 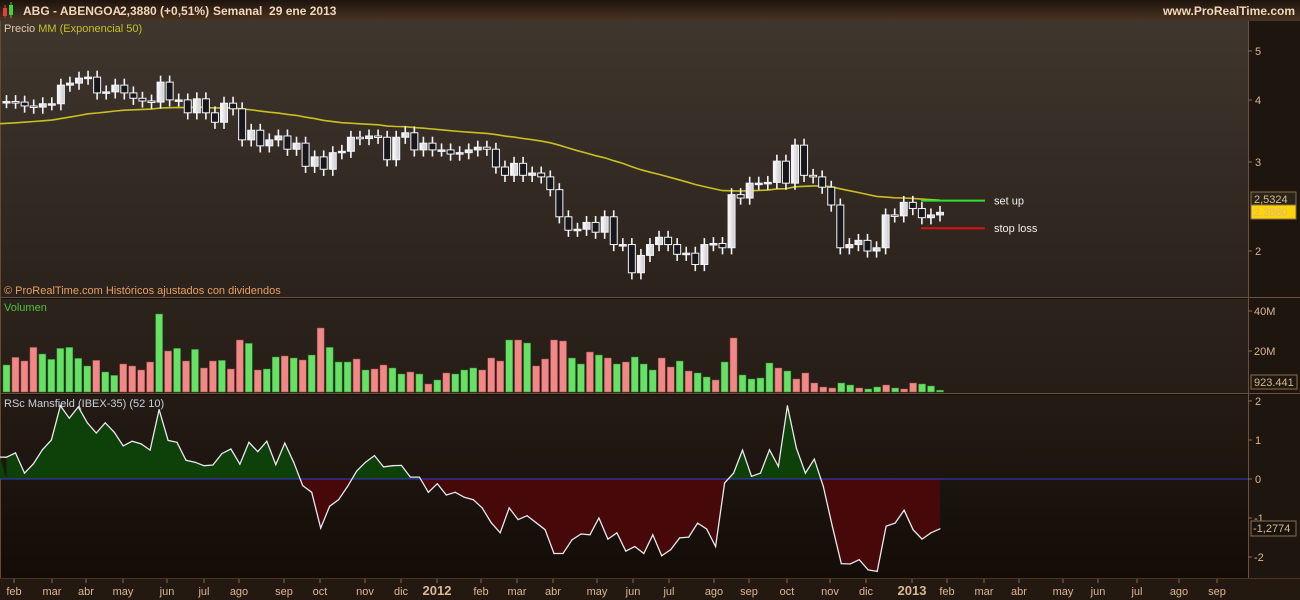 What do you see at coordinates (239, 592) in the screenshot?
I see `time-tick-label: ago` at bounding box center [239, 592].